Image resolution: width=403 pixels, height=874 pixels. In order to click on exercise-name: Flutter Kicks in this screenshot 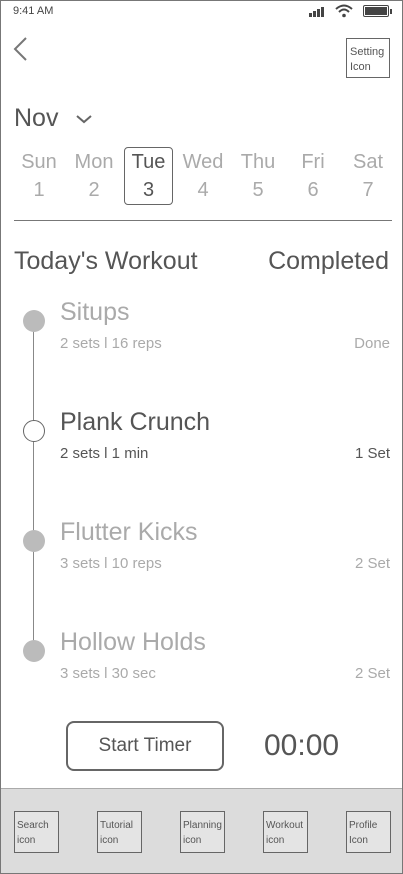, I will do `click(129, 532)`.